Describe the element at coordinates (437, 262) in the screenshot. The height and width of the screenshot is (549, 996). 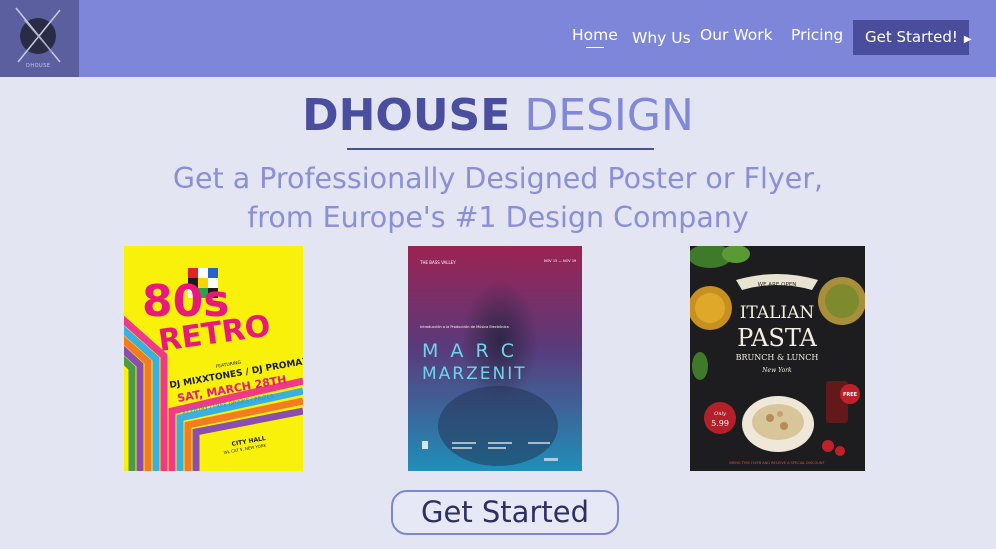
I see `marc-top-left-text: THE BASS VALLEY` at that location.